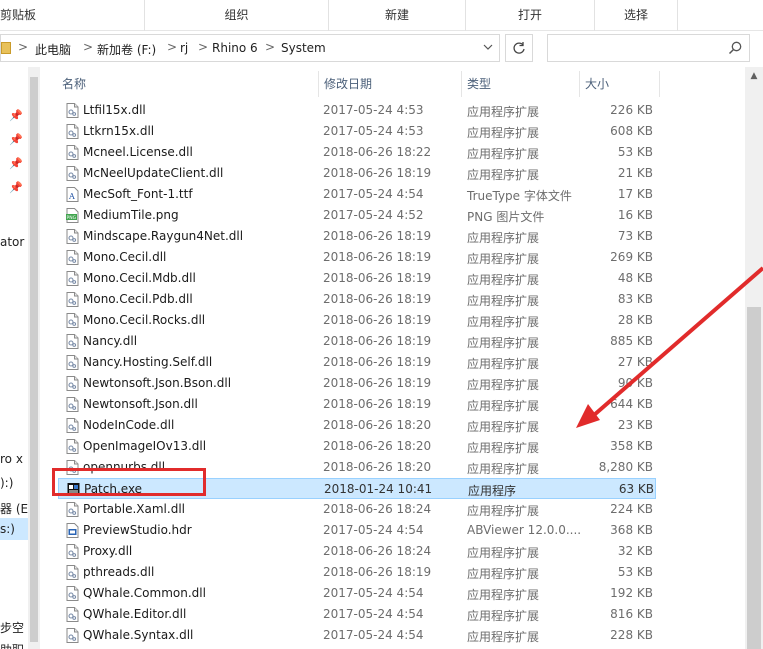  Describe the element at coordinates (648, 48) in the screenshot. I see `search-input` at that location.